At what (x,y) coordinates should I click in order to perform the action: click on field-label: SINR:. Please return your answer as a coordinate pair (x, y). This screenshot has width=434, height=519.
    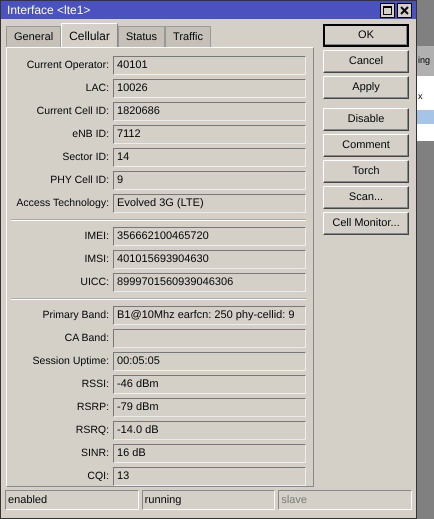
    Looking at the image, I should click on (94, 453).